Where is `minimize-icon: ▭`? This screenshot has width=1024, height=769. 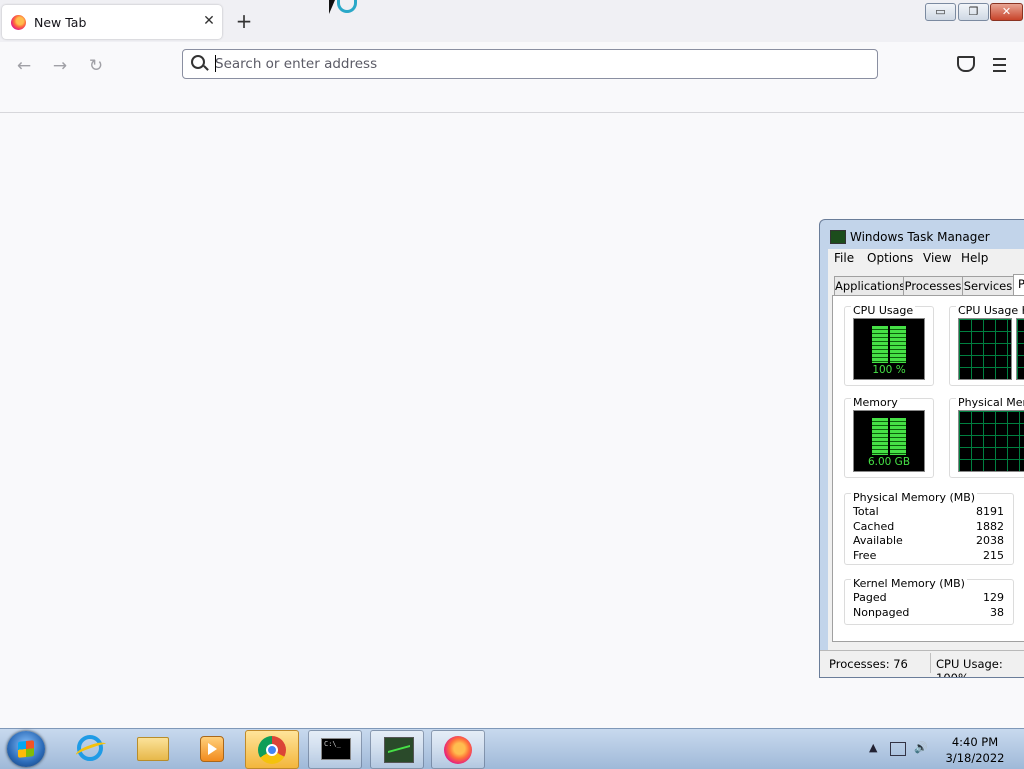
minimize-icon: ▭ is located at coordinates (940, 11).